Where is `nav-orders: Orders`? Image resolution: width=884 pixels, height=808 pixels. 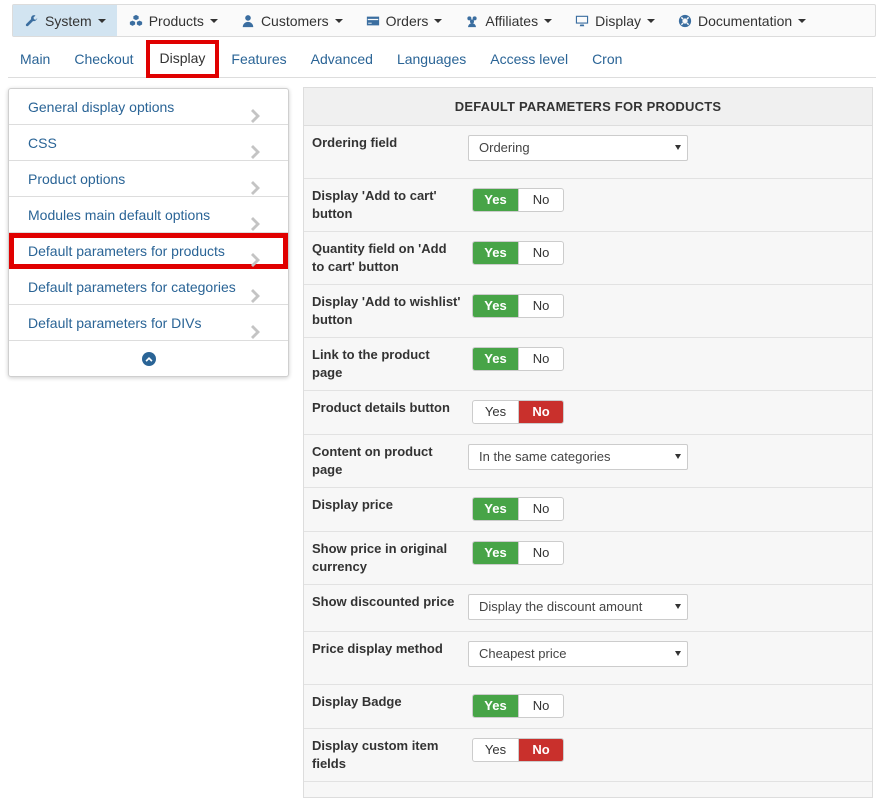
nav-orders: Orders is located at coordinates (404, 20).